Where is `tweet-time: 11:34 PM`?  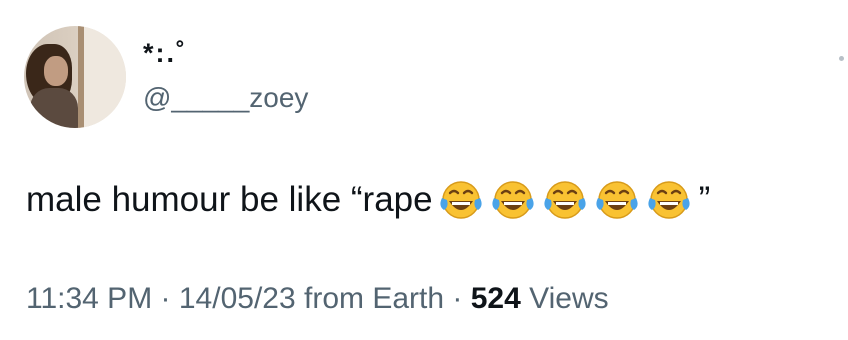 tweet-time: 11:34 PM is located at coordinates (89, 298).